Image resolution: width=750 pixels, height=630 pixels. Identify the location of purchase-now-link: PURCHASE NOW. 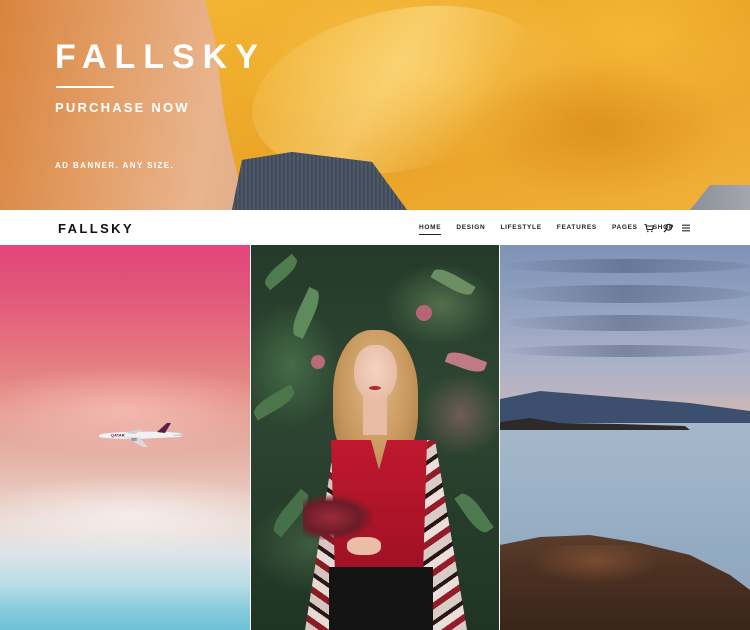
(122, 107).